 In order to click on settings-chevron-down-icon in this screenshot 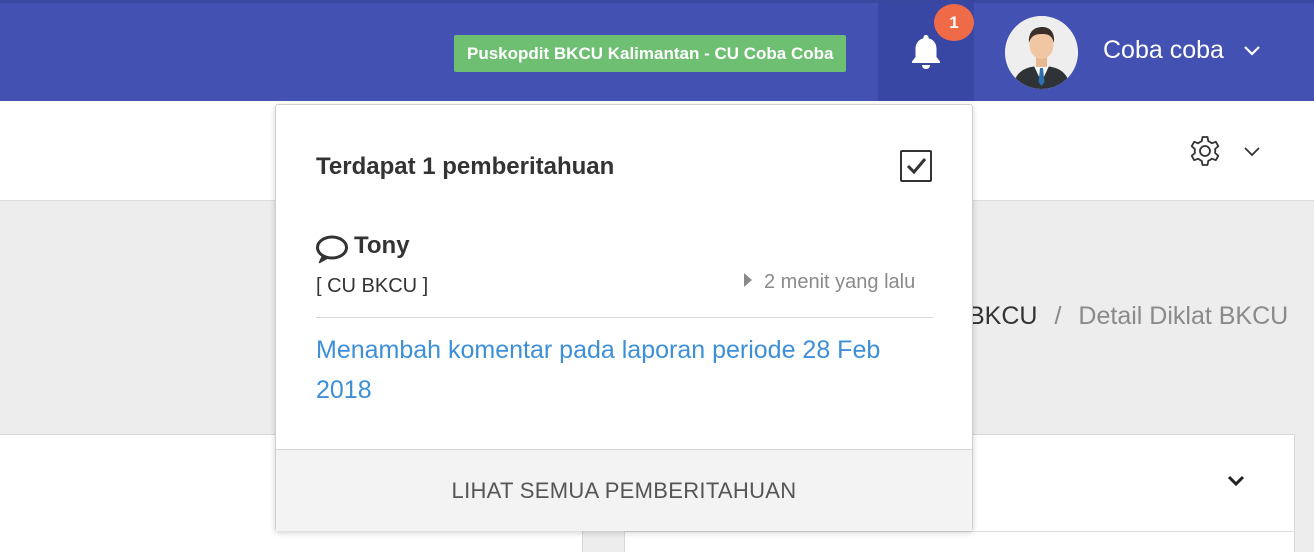, I will do `click(1252, 152)`.